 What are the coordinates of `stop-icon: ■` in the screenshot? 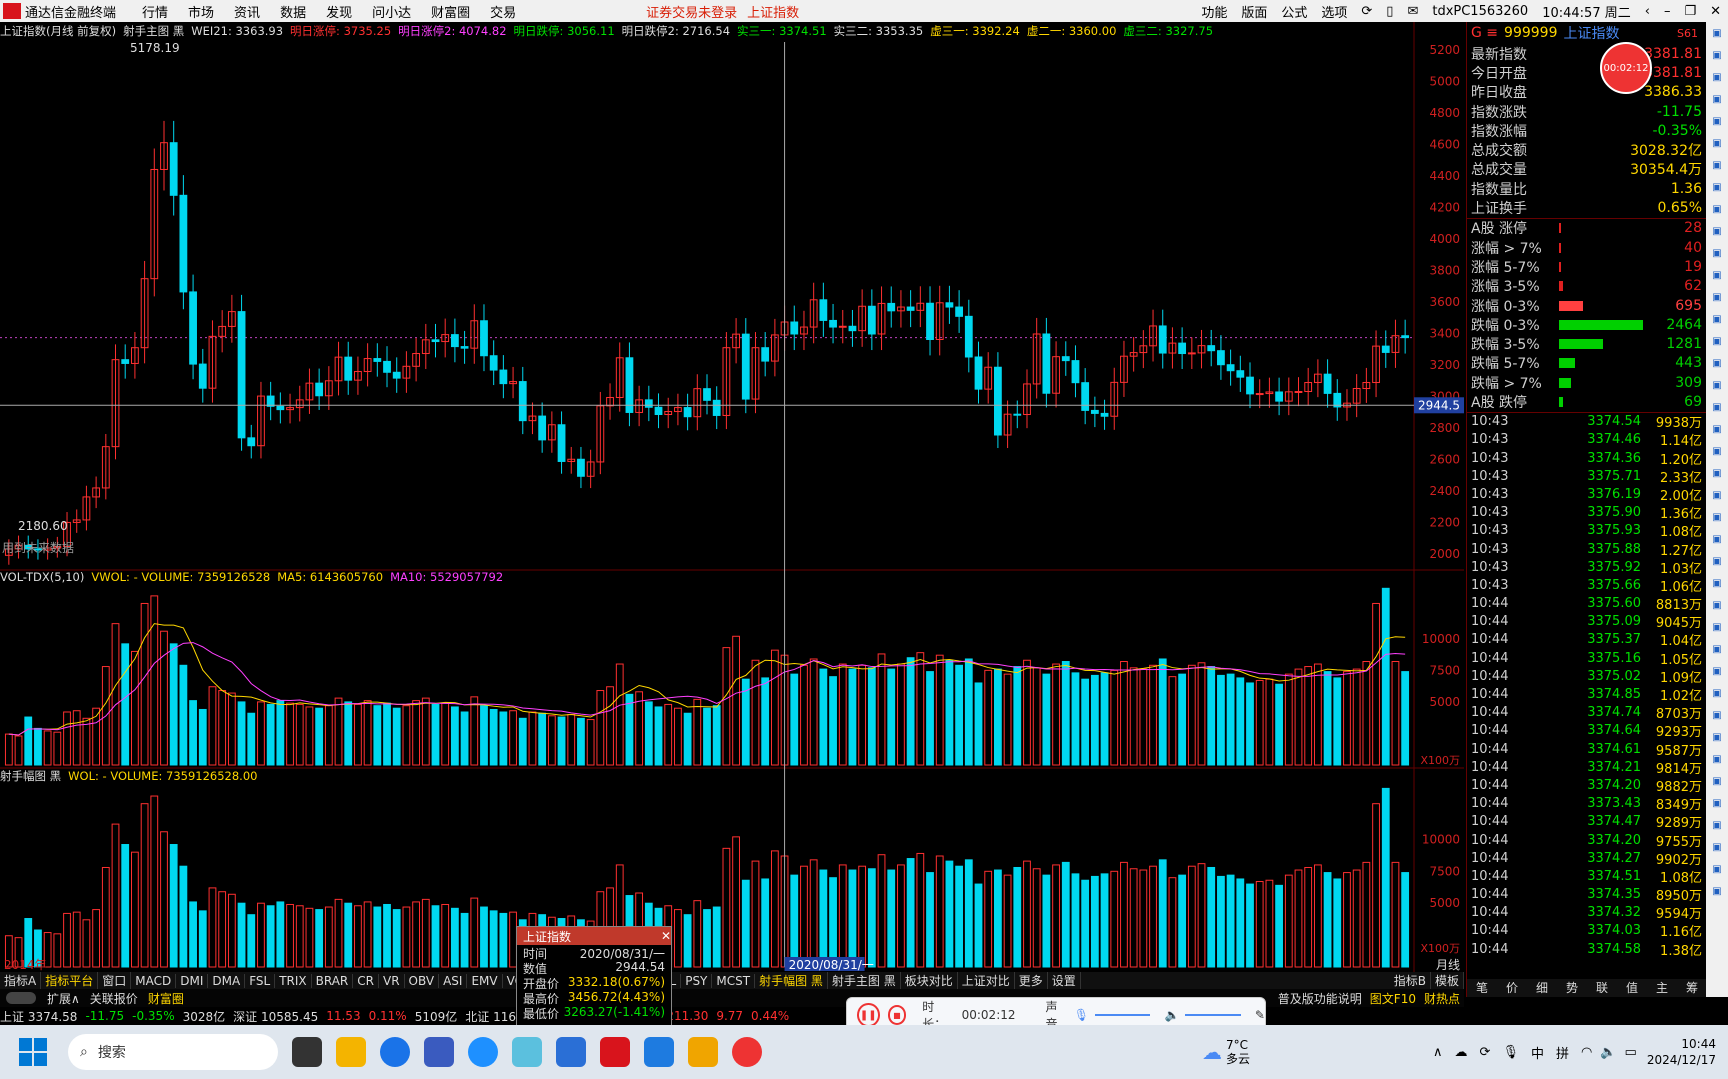 It's located at (897, 1015).